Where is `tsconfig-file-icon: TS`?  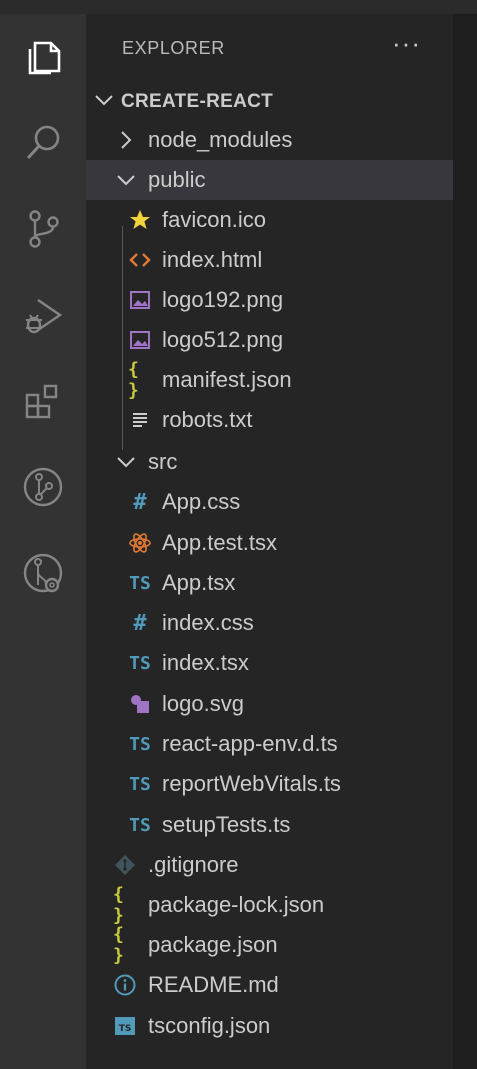 tsconfig-file-icon: TS is located at coordinates (125, 1026).